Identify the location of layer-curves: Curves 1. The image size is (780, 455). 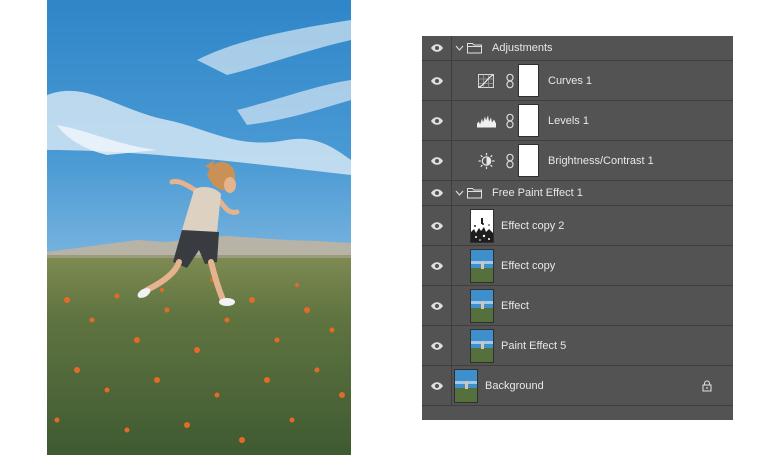
(577, 81).